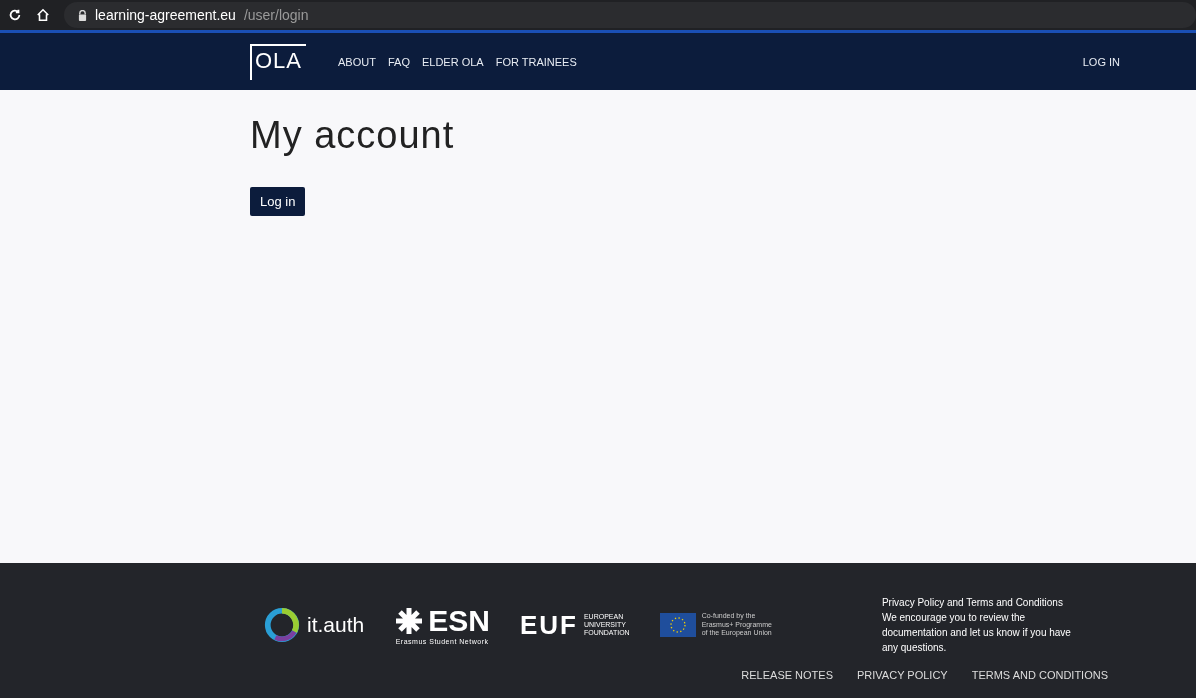  Describe the element at coordinates (43, 15) in the screenshot. I see `home-icon` at that location.